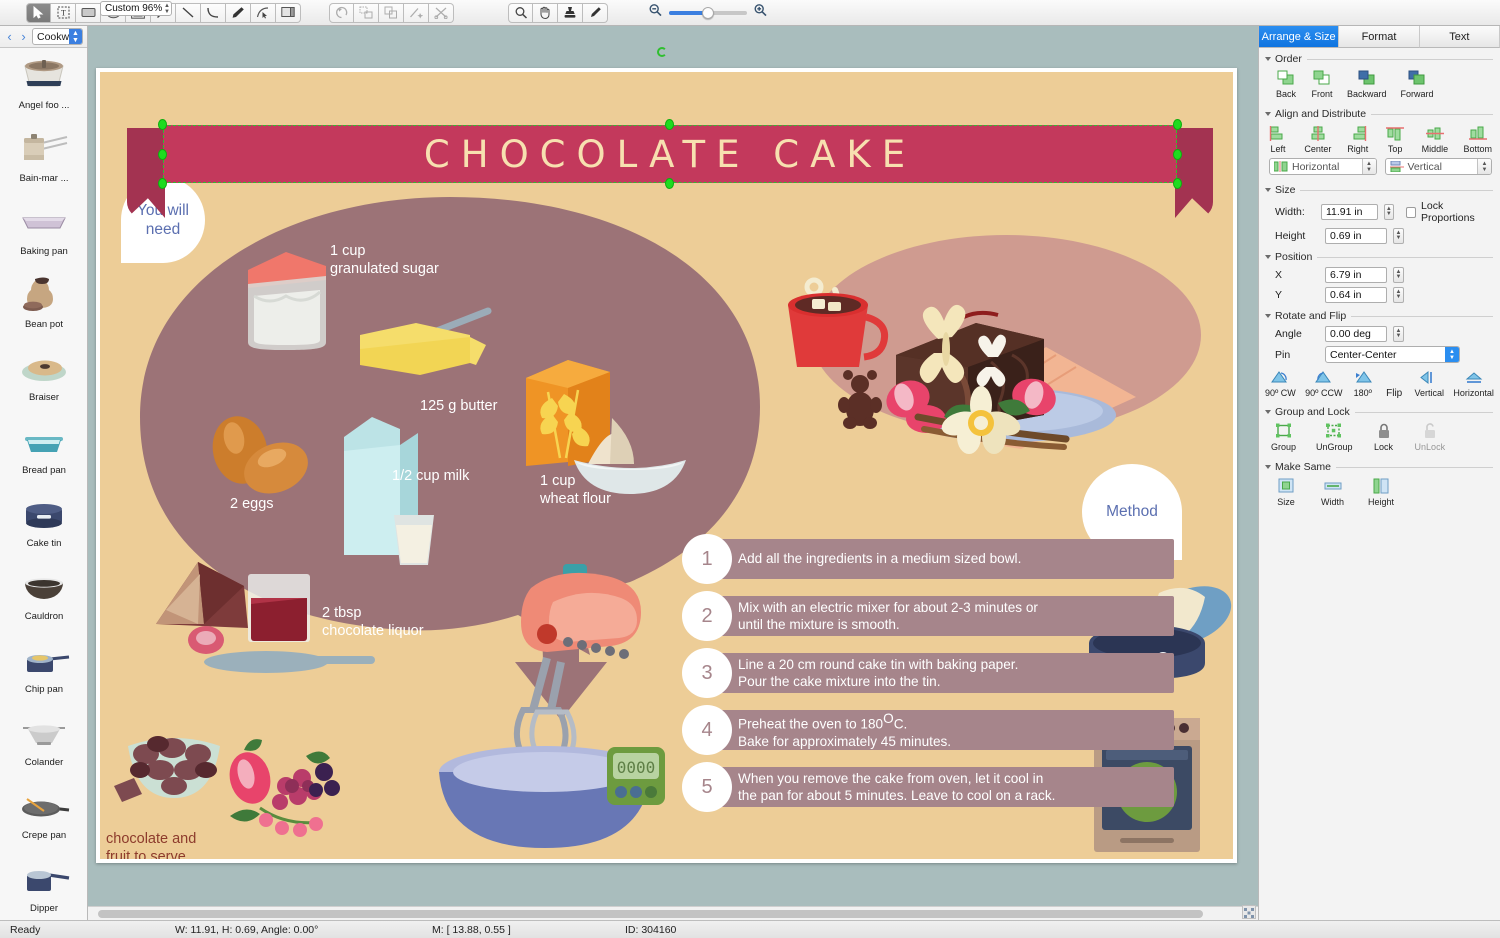  What do you see at coordinates (162, 154) in the screenshot?
I see `selection-handle-ml` at bounding box center [162, 154].